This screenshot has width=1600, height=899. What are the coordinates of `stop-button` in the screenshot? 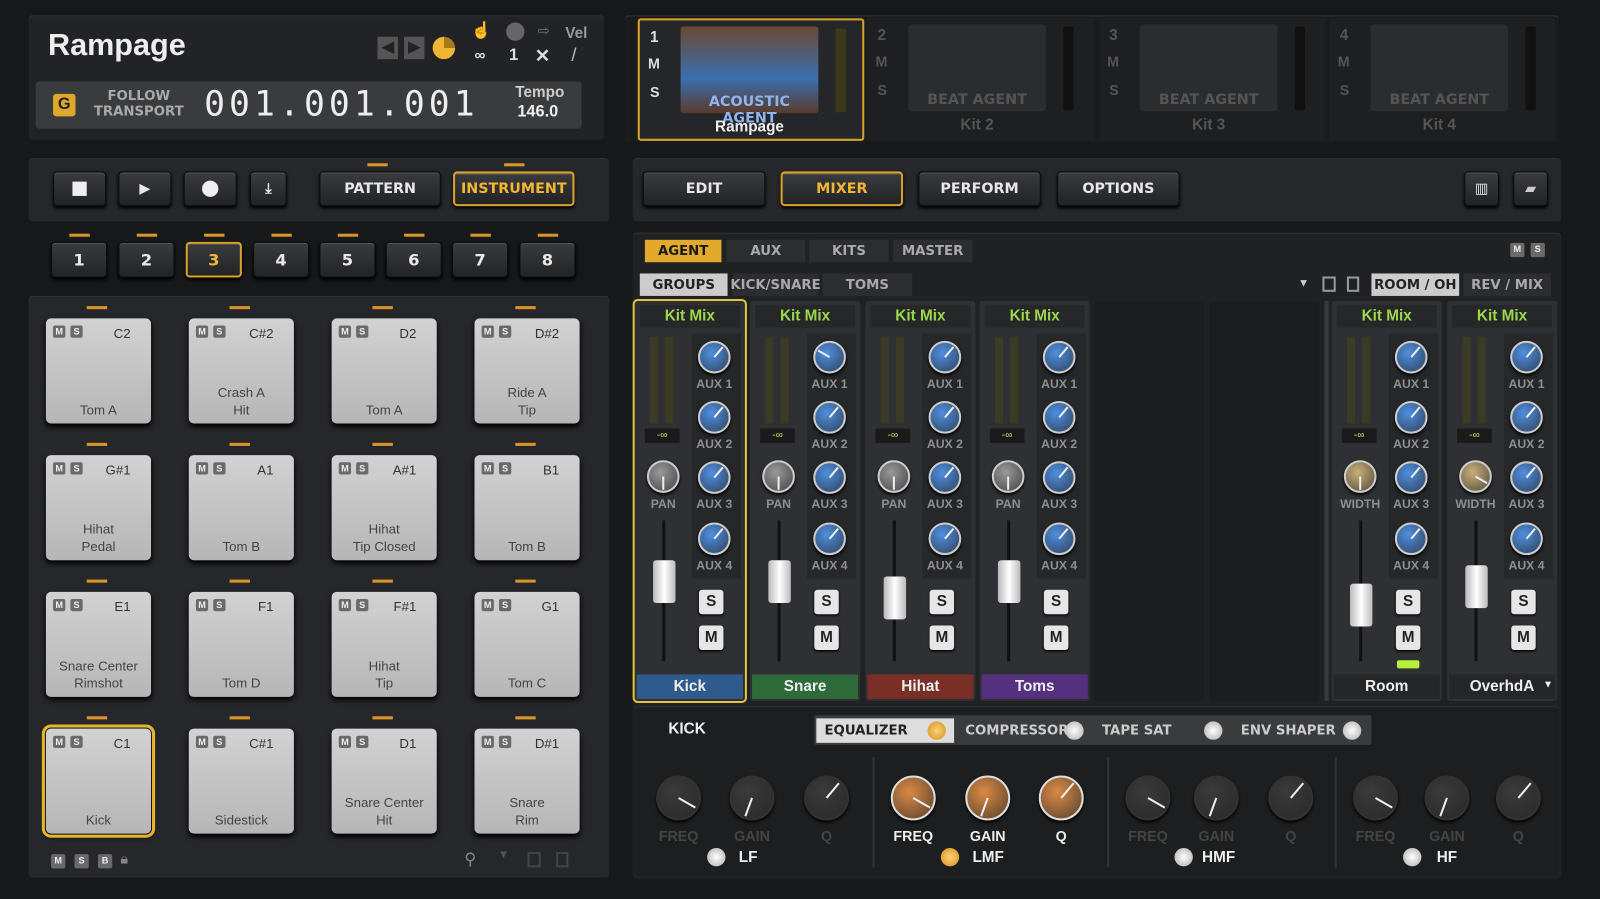 It's located at (80, 189).